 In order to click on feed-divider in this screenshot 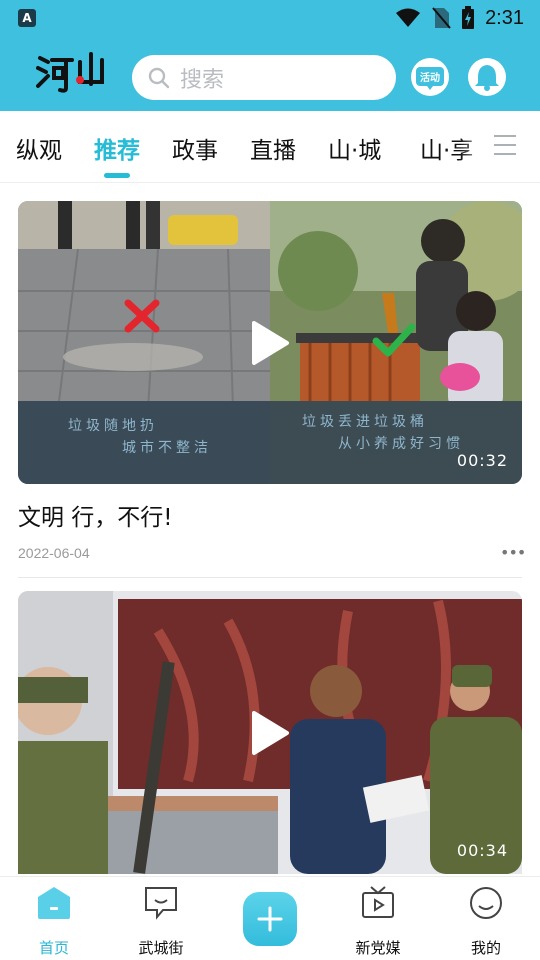, I will do `click(270, 577)`.